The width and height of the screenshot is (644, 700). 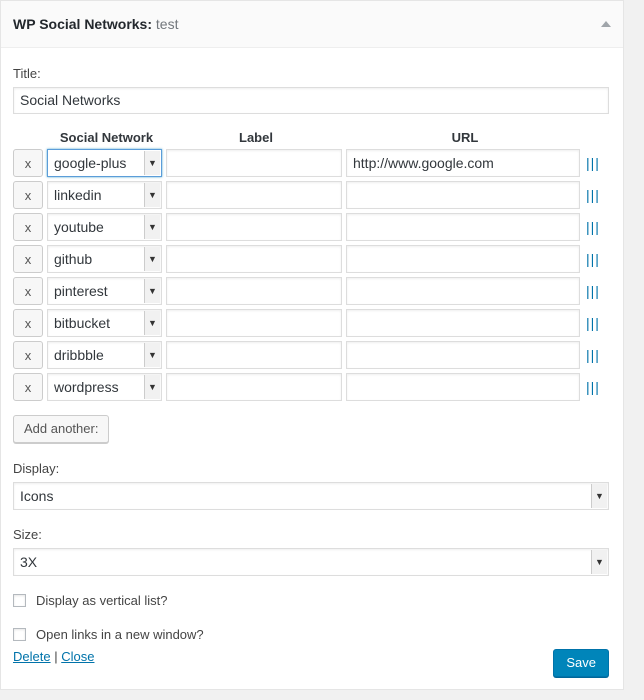 I want to click on table-row: x youtube ▼ |||, so click(x=308, y=229).